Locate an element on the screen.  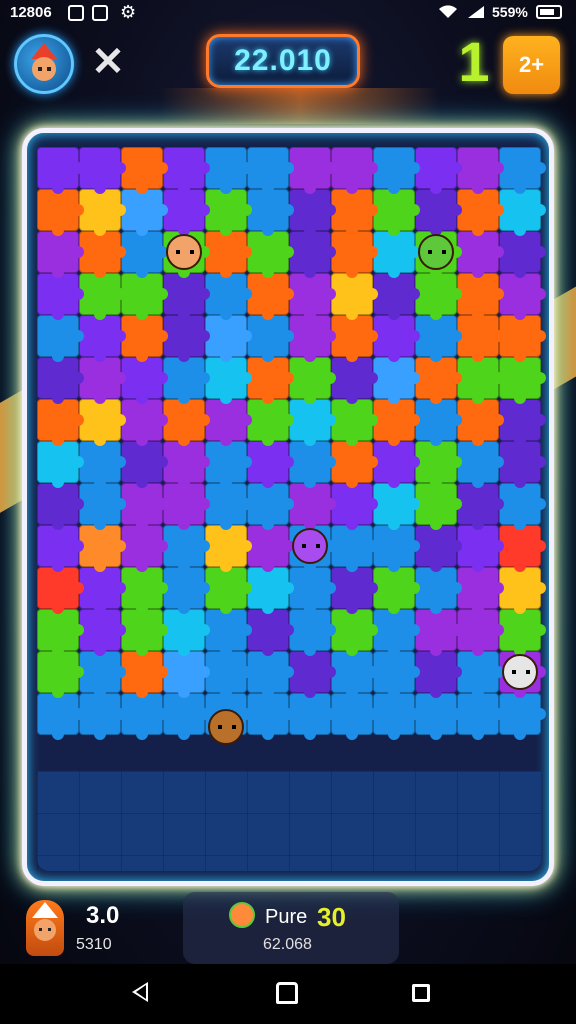
green-goblin-icon is located at coordinates (436, 252).